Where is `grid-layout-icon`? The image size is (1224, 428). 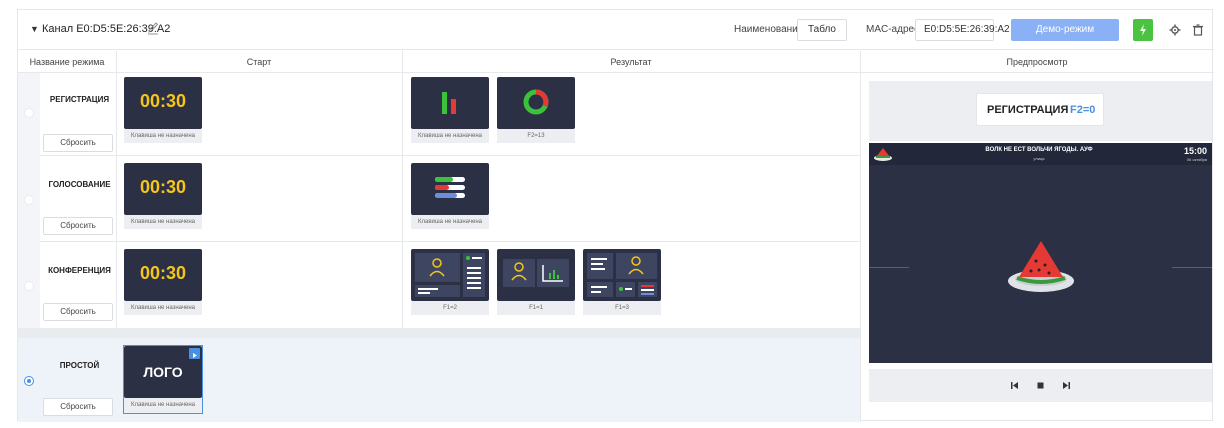 grid-layout-icon is located at coordinates (622, 275).